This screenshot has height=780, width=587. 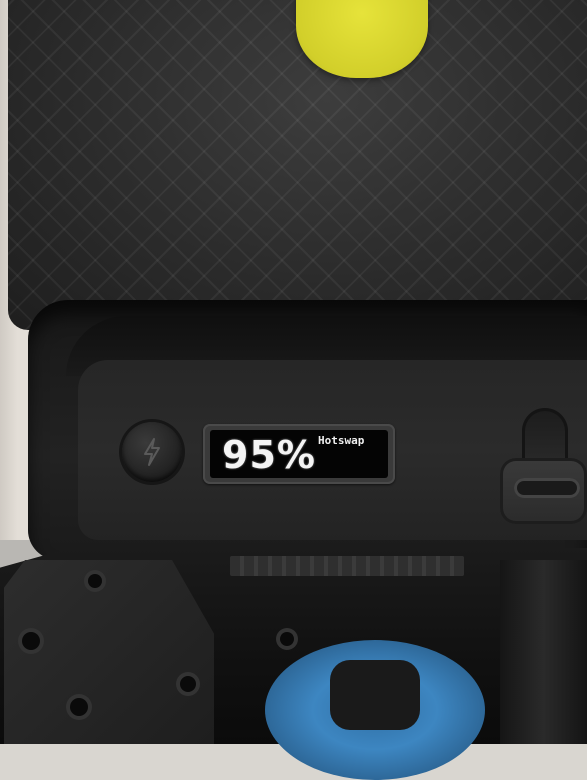 I want to click on bracket-plate, so click(x=109, y=652).